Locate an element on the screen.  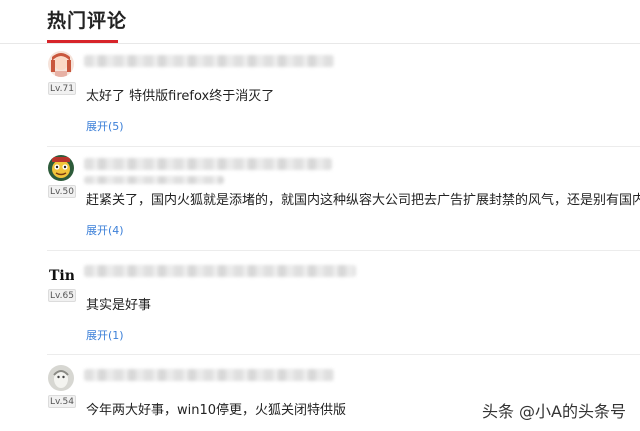
comments-header: 热门评论 is located at coordinates (320, 22).